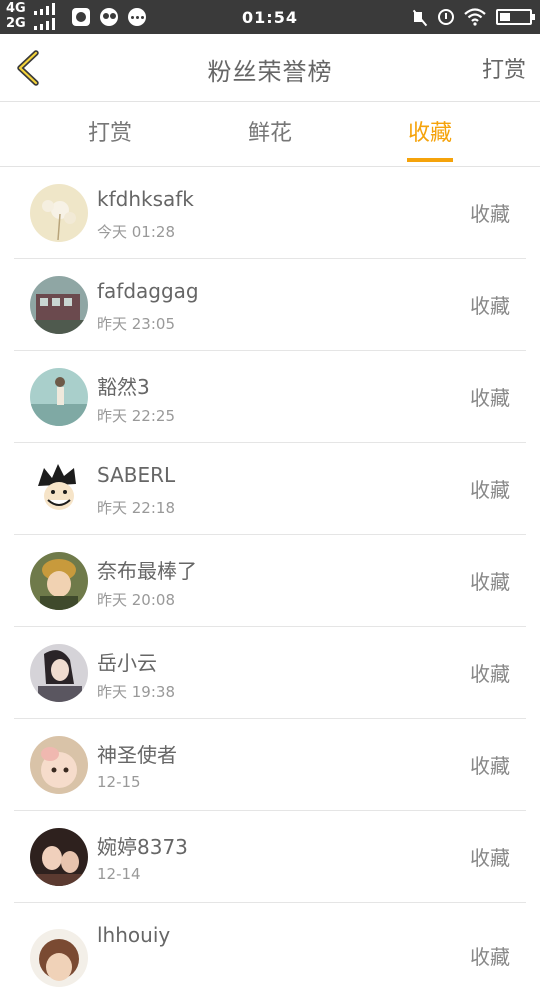  I want to click on tab-favorites: 收藏, so click(430, 134).